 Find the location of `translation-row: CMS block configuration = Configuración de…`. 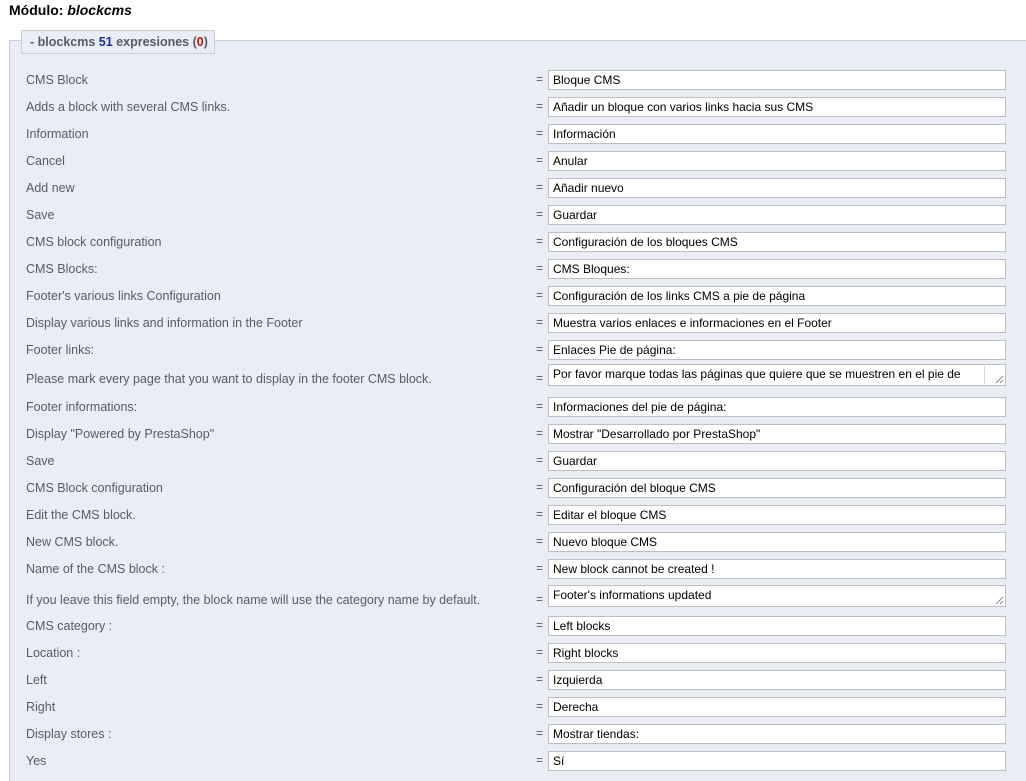

translation-row: CMS block configuration = Configuración de… is located at coordinates (513, 244).